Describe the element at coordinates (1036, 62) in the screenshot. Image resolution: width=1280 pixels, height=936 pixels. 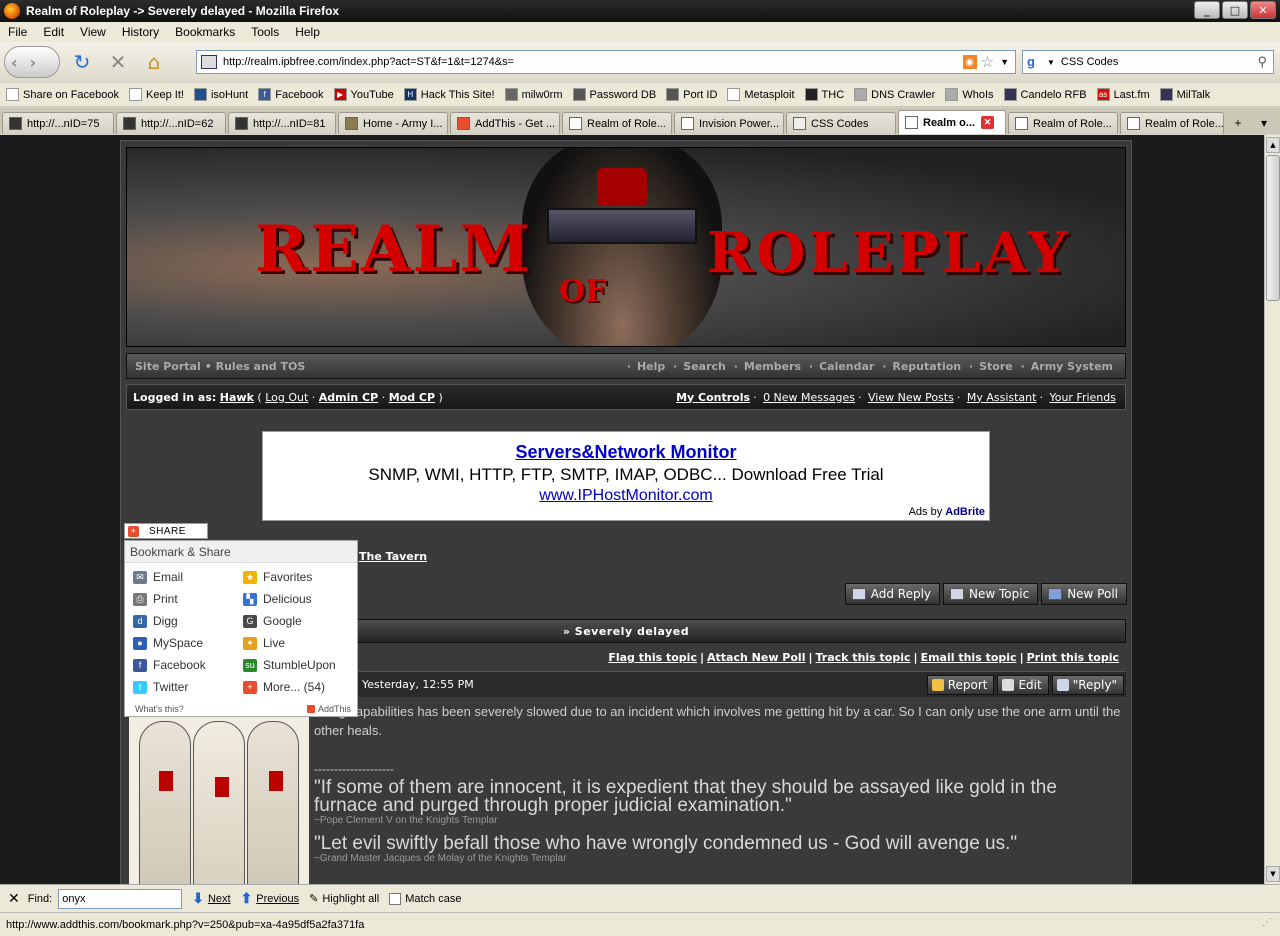
I see `google-icon: g` at that location.